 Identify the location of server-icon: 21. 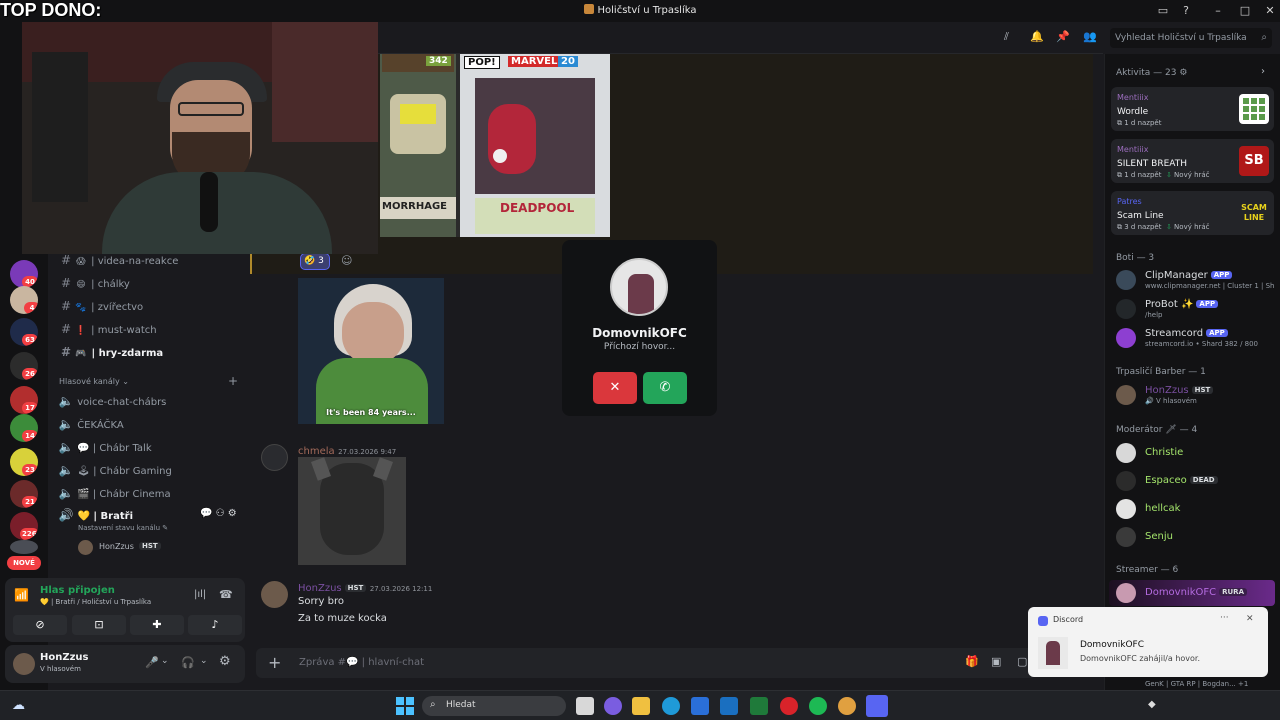
(24, 494).